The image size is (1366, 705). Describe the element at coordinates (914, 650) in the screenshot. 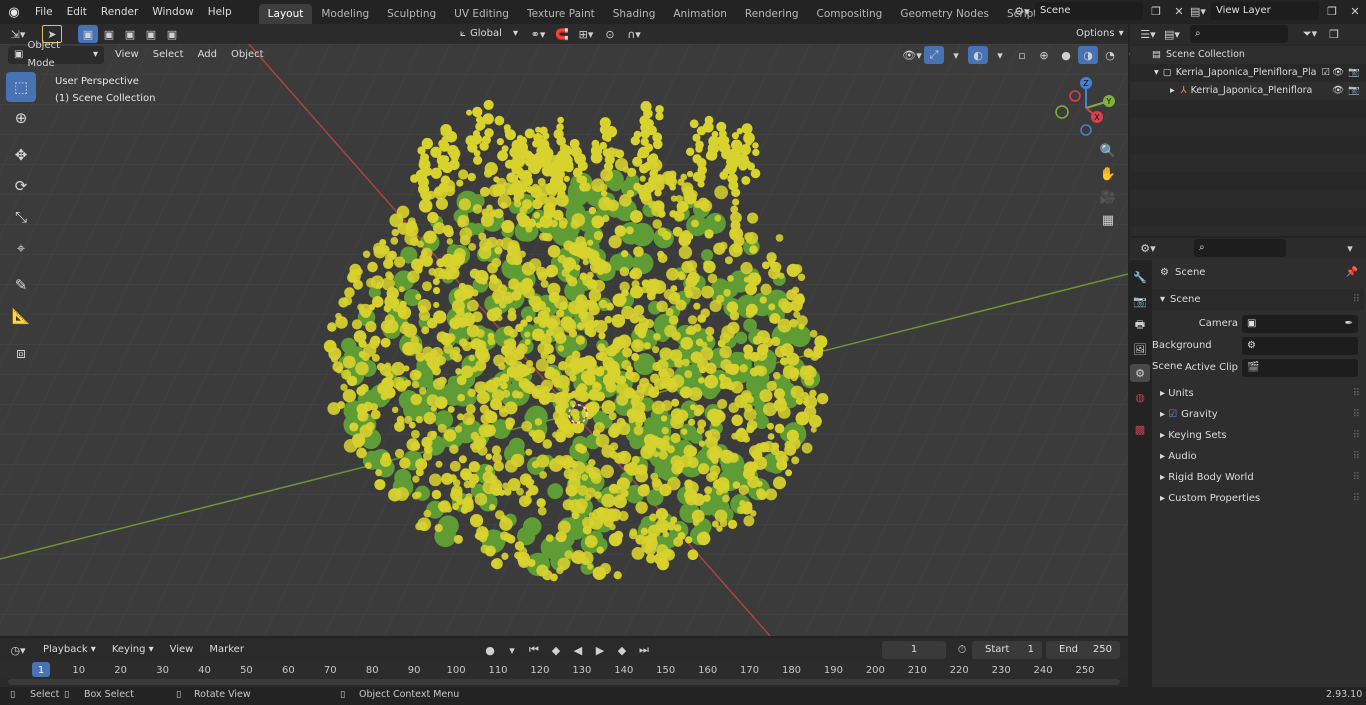

I see `current-frame-field: 1` at that location.